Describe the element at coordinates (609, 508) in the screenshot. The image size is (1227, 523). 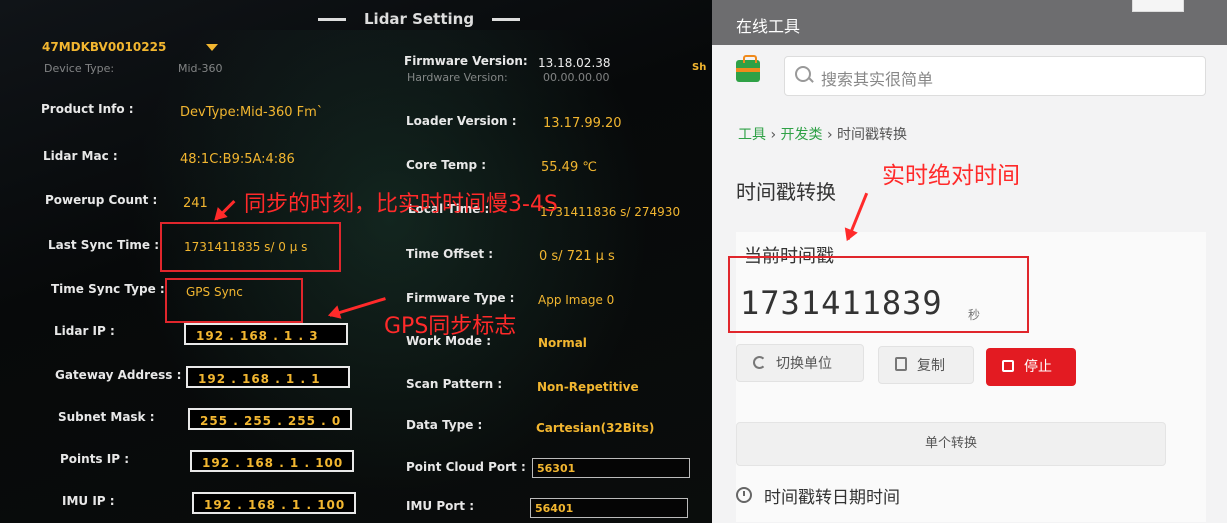
I see `imu-port-input: 56401` at that location.